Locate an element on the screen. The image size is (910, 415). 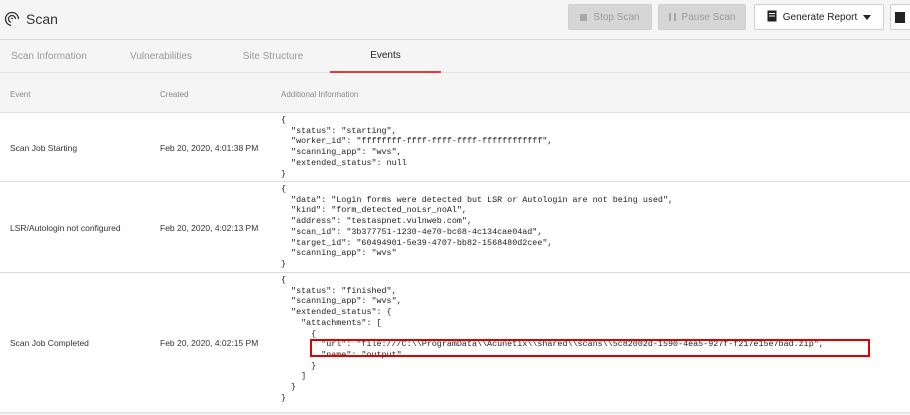
tab-scan-information: Scan Information is located at coordinates (49, 56).